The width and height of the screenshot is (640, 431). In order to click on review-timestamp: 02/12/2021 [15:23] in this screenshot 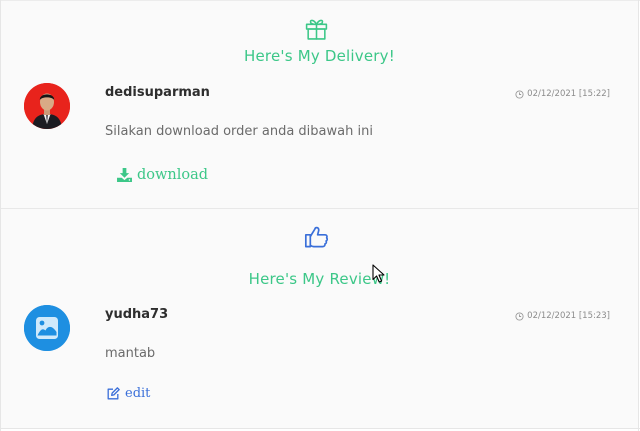, I will do `click(562, 316)`.